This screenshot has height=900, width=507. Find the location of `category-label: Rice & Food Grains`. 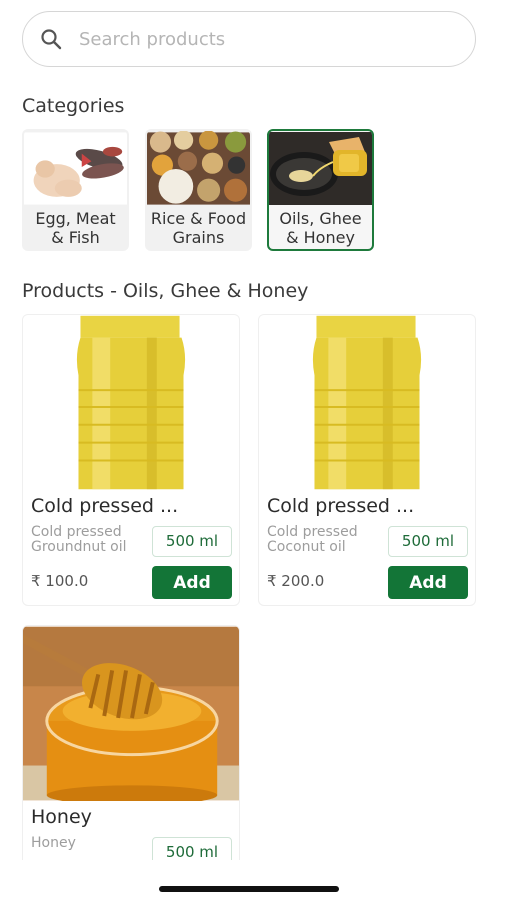

category-label: Rice & Food Grains is located at coordinates (198, 228).